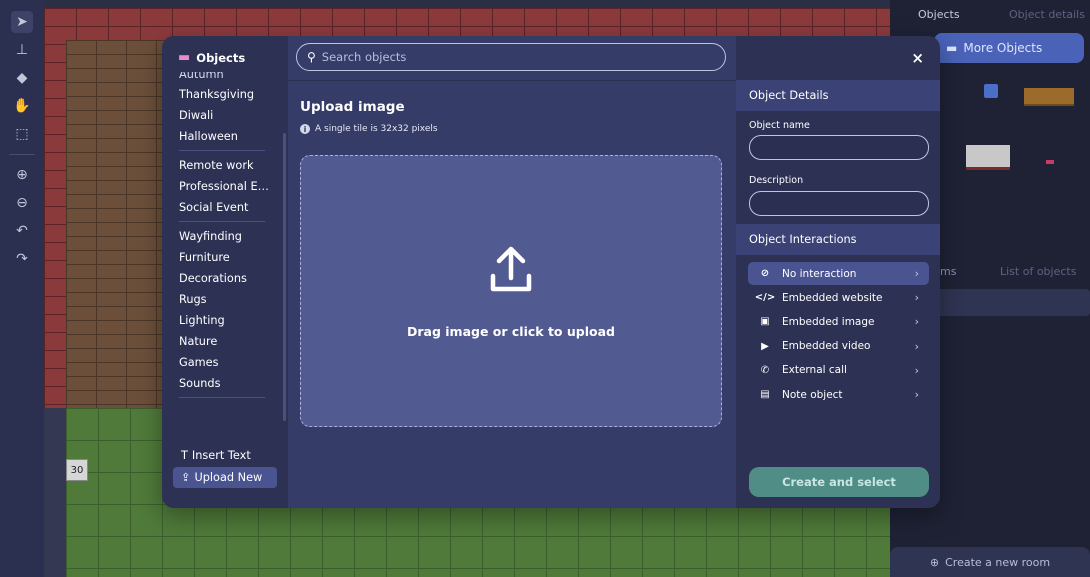 This screenshot has height=577, width=1090. What do you see at coordinates (376, 129) in the screenshot?
I see `upload-hint-text: A single tile is 32x32 pixels` at bounding box center [376, 129].